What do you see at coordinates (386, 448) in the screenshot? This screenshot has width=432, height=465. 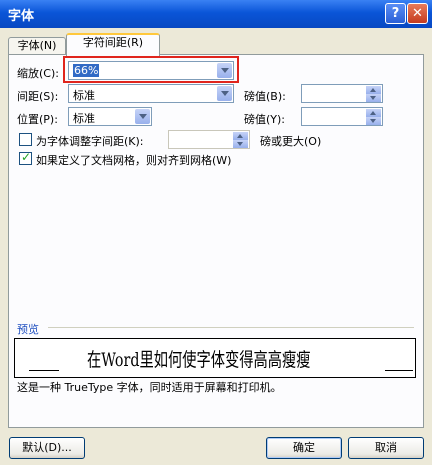 I see `cancel-button: 取消` at bounding box center [386, 448].